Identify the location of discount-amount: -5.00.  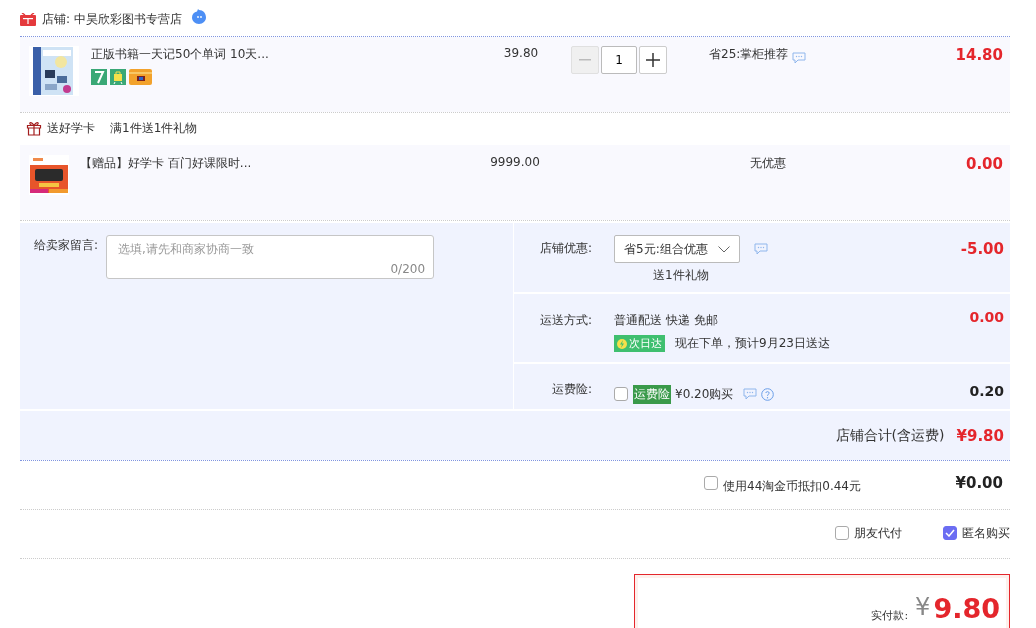
(982, 249).